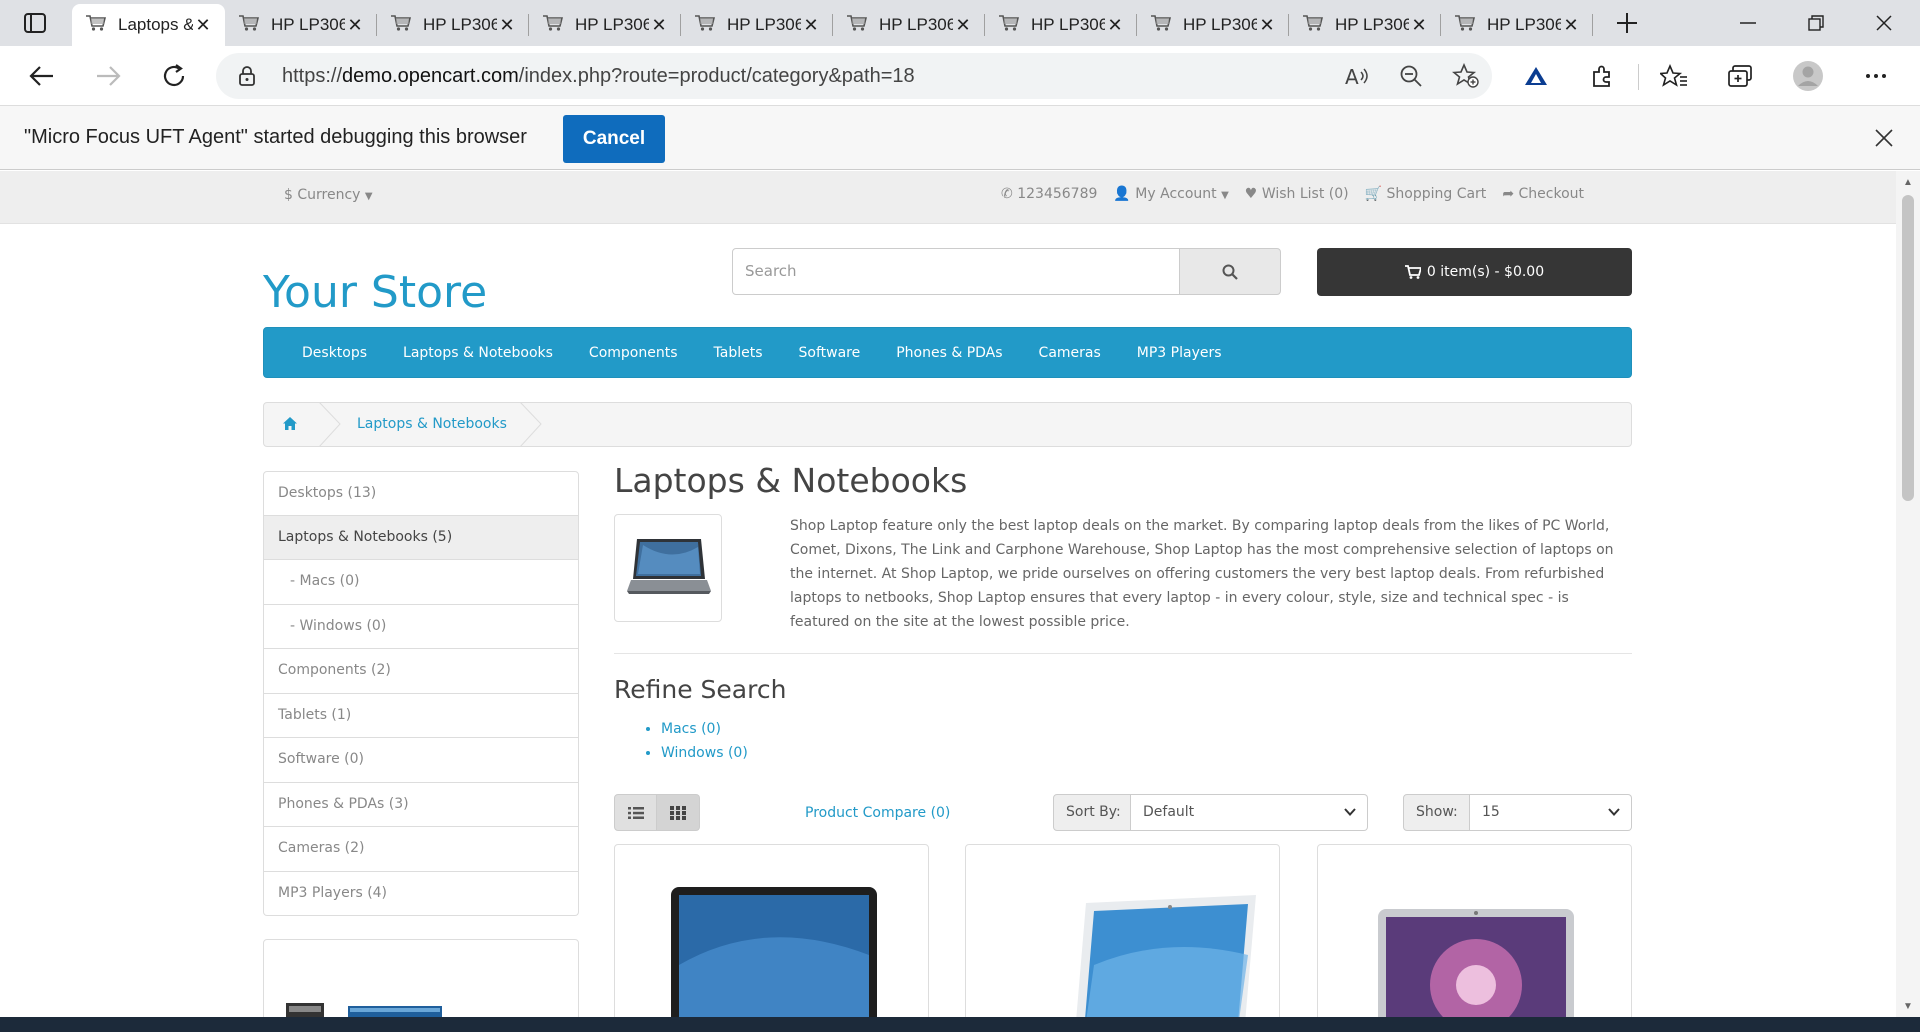  Describe the element at coordinates (1373, 194) in the screenshot. I see `cart-icon: 🛒` at that location.